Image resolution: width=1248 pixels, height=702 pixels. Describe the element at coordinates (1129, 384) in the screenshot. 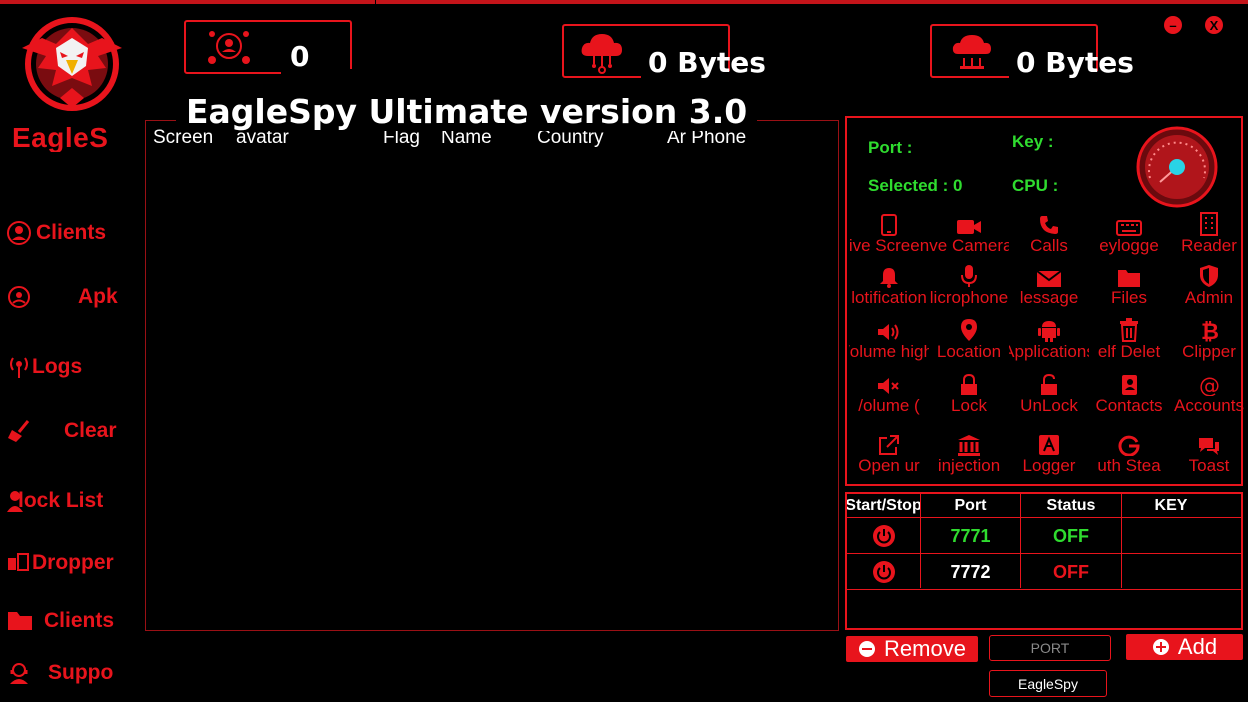

I see `contact-book-icon` at that location.